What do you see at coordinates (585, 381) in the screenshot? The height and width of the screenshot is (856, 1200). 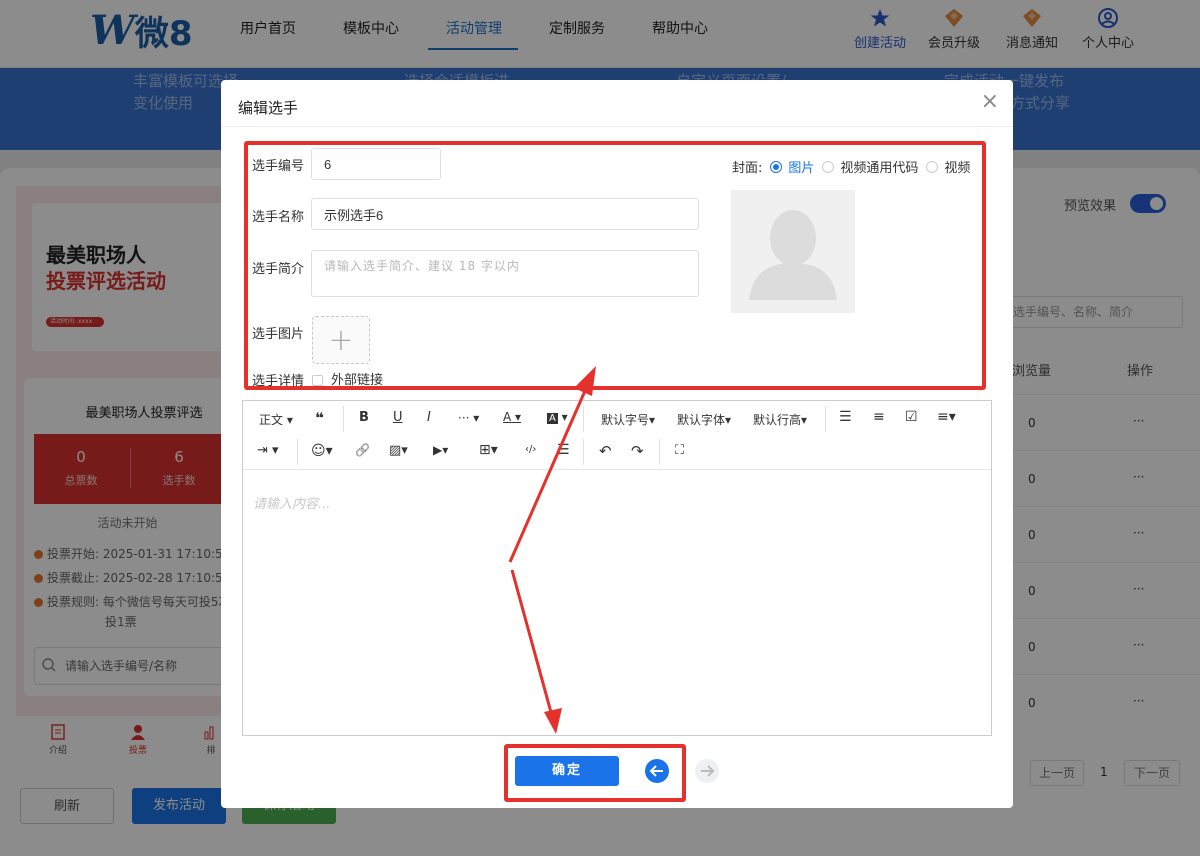 I see `annotation-arrowhead-up` at bounding box center [585, 381].